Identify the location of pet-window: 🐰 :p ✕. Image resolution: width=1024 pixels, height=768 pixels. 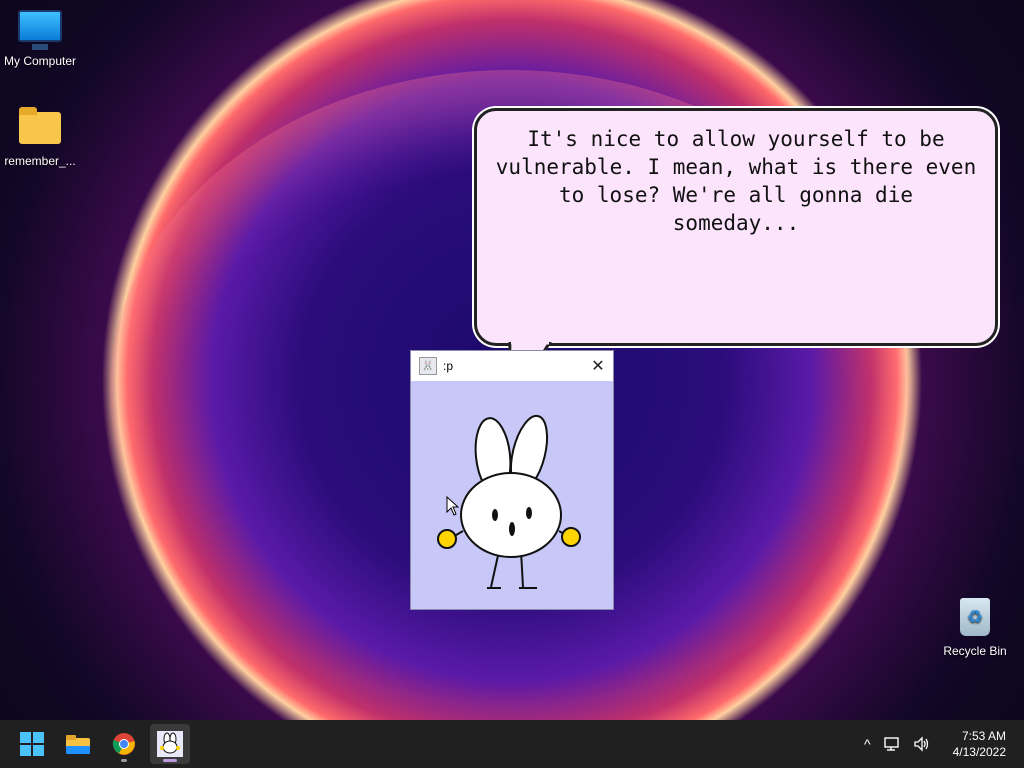
(512, 480).